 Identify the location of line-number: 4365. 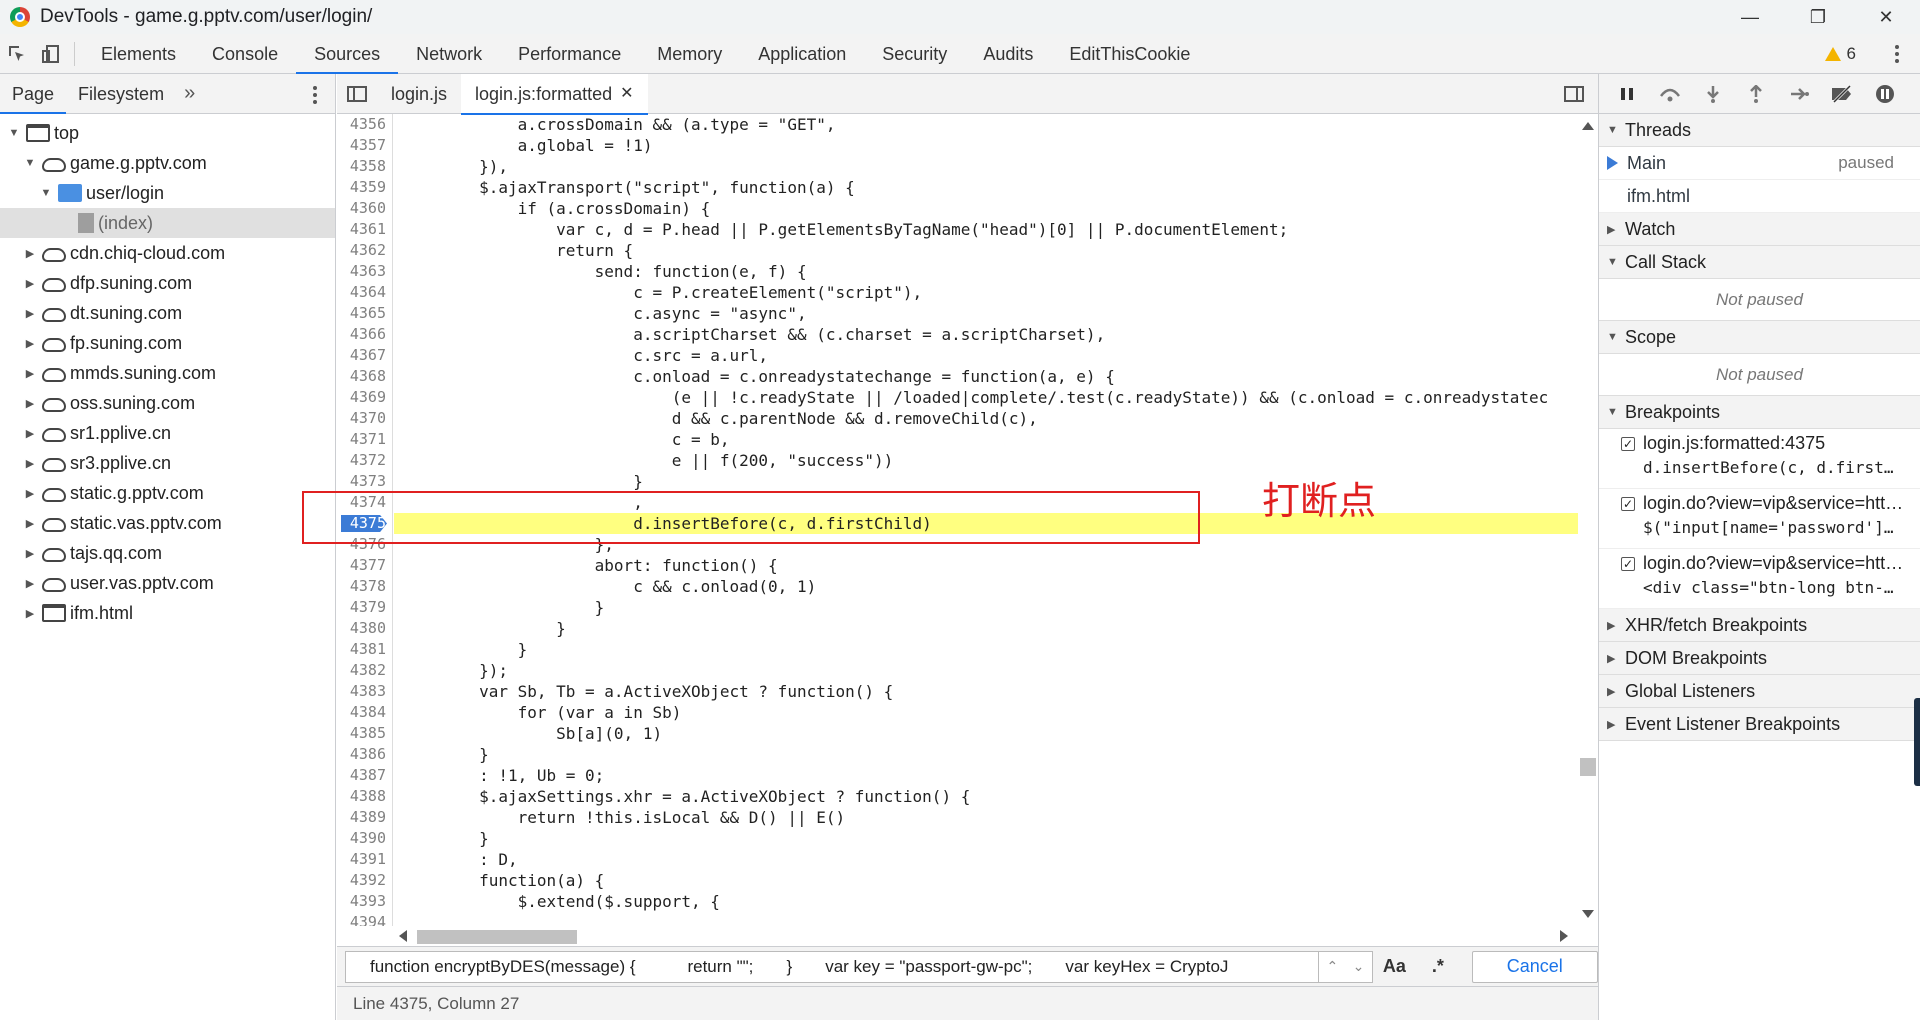
(364, 313).